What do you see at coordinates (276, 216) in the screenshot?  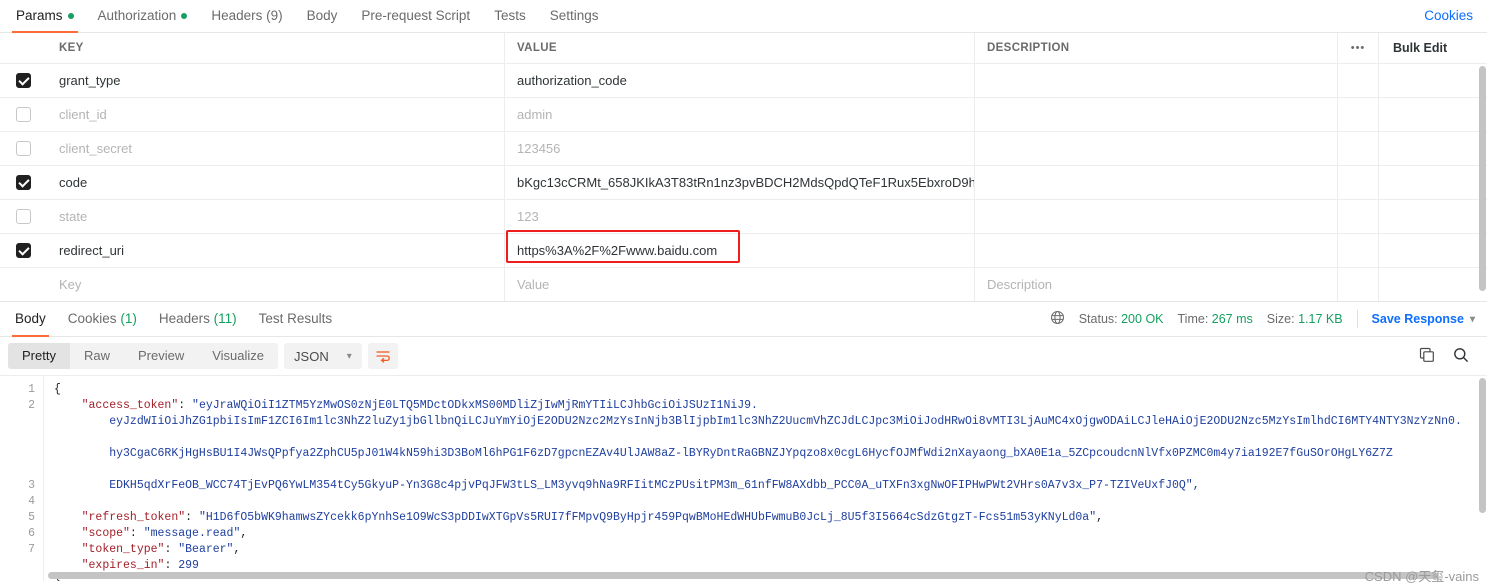 I see `row-key-cell: state` at bounding box center [276, 216].